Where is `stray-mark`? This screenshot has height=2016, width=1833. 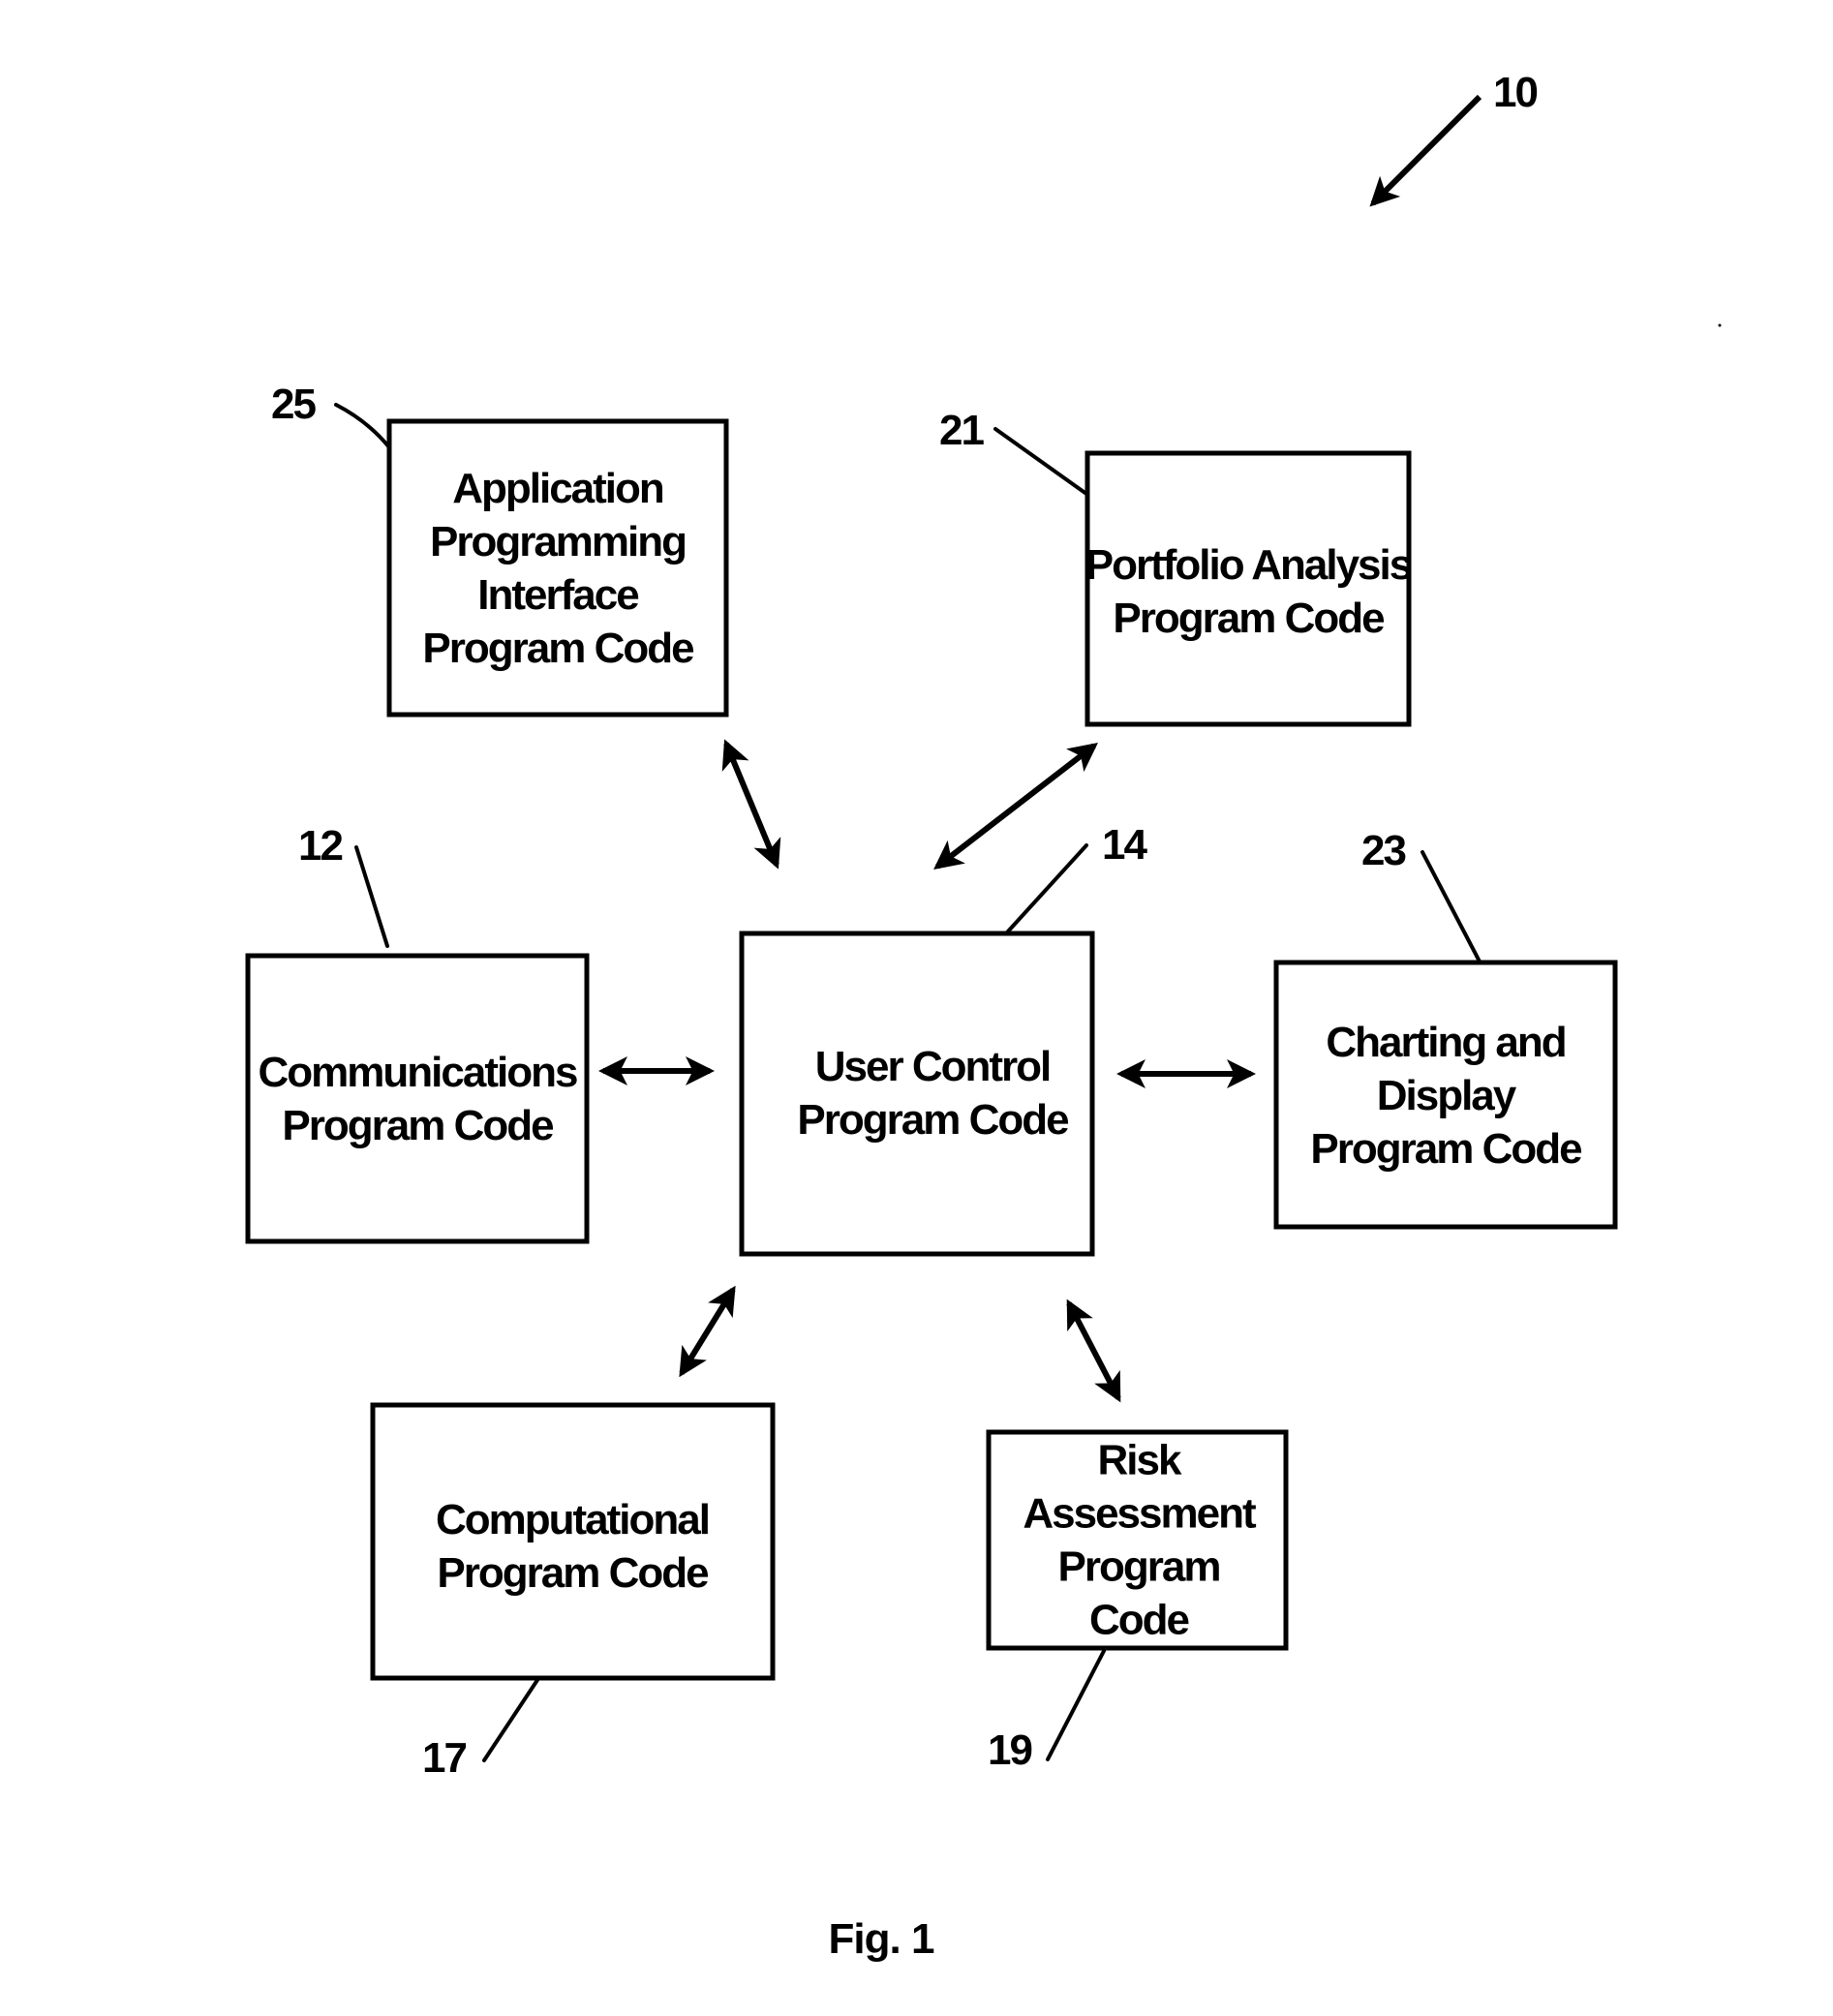 stray-mark is located at coordinates (1720, 325).